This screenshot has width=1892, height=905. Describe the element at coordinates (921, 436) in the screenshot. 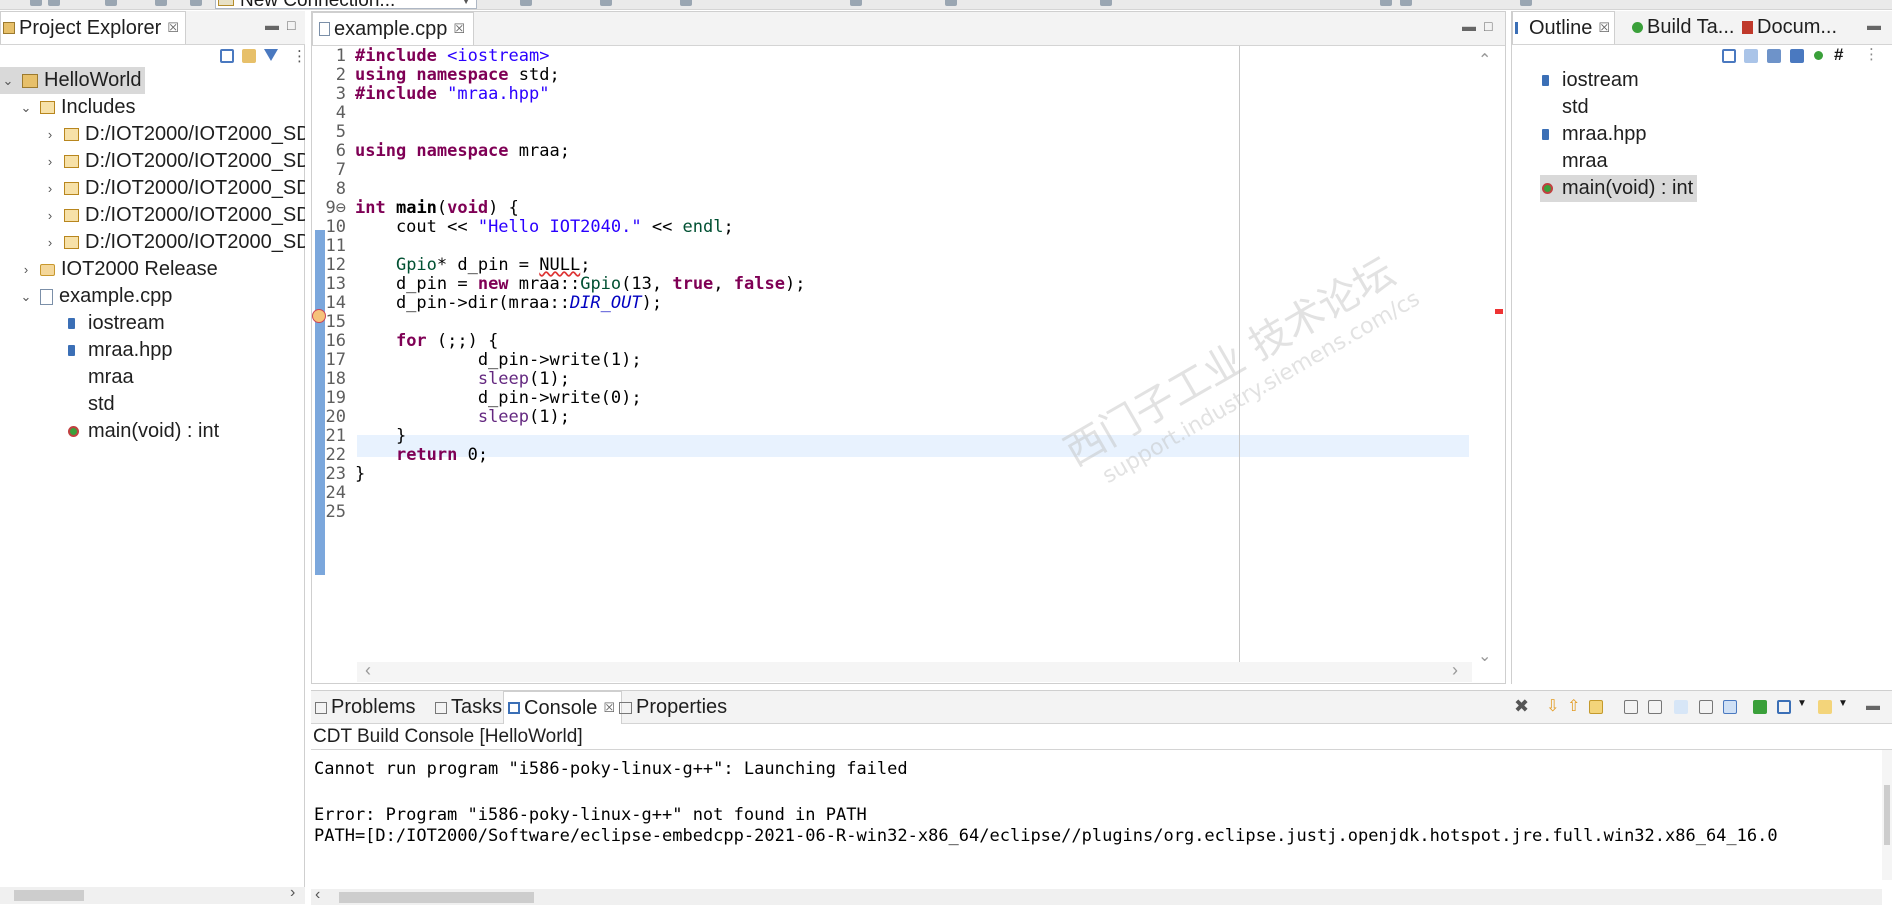

I see `code-line: 21 }` at that location.